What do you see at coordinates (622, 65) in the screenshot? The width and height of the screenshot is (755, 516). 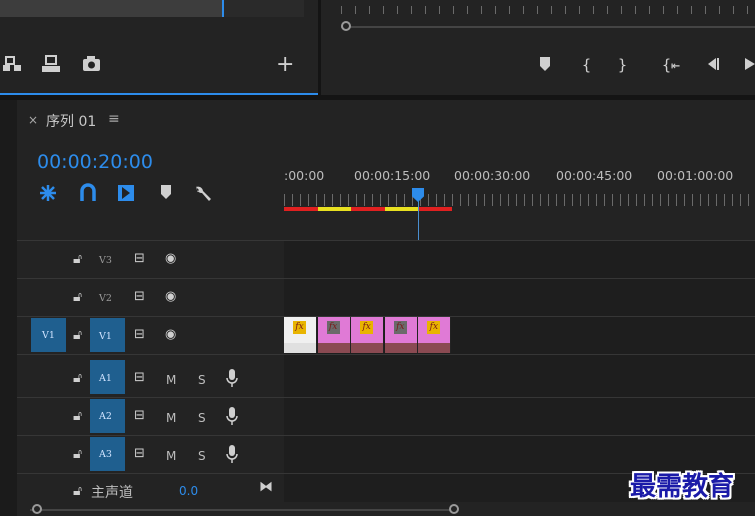 I see `mark-out-icon: }` at bounding box center [622, 65].